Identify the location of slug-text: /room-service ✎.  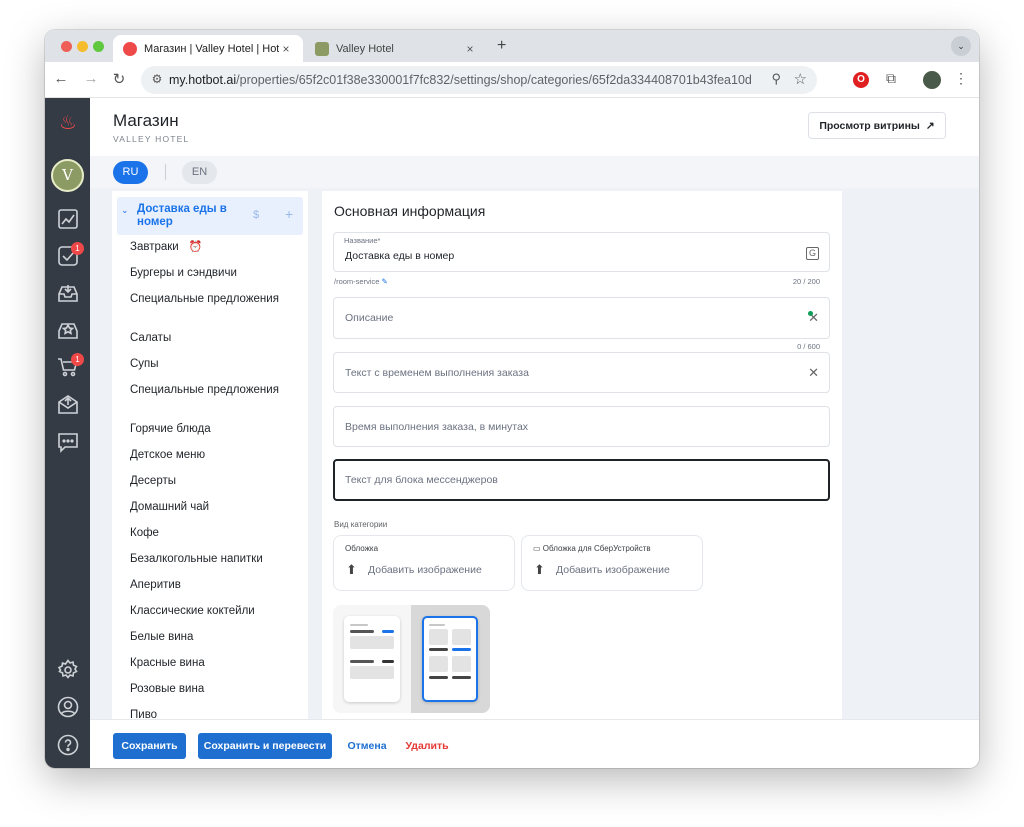
(361, 281).